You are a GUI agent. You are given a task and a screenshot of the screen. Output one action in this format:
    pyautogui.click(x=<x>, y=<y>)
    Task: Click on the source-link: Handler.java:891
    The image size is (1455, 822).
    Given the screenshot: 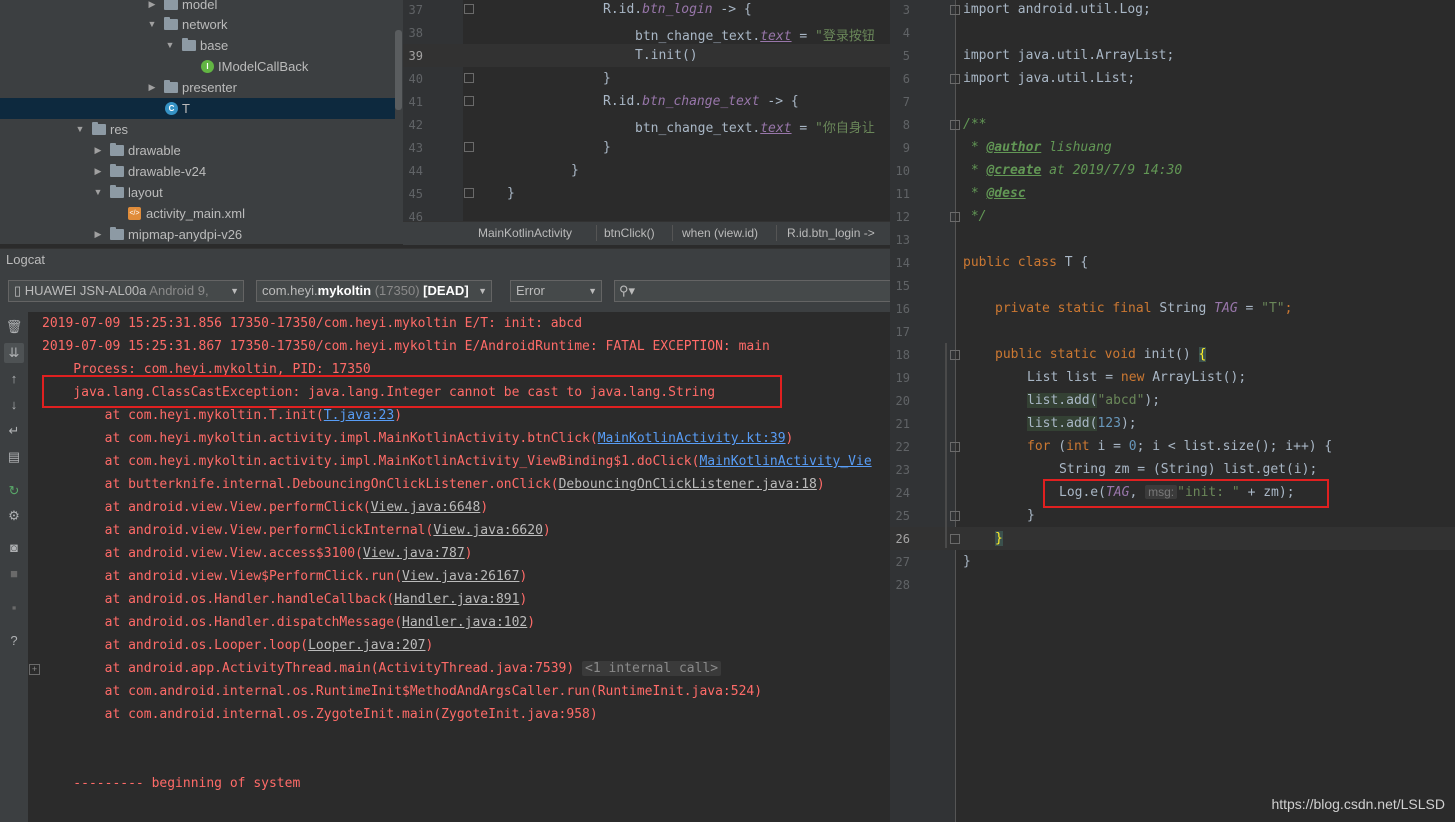 What is the action you would take?
    pyautogui.click(x=456, y=599)
    